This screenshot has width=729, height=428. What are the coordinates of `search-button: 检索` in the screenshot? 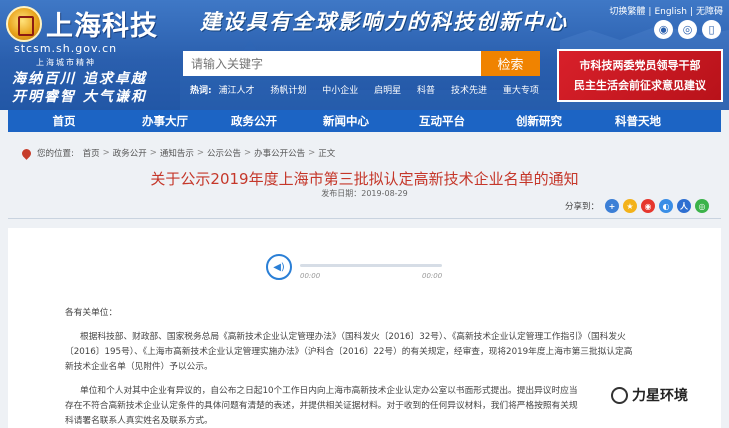 It's located at (510, 63).